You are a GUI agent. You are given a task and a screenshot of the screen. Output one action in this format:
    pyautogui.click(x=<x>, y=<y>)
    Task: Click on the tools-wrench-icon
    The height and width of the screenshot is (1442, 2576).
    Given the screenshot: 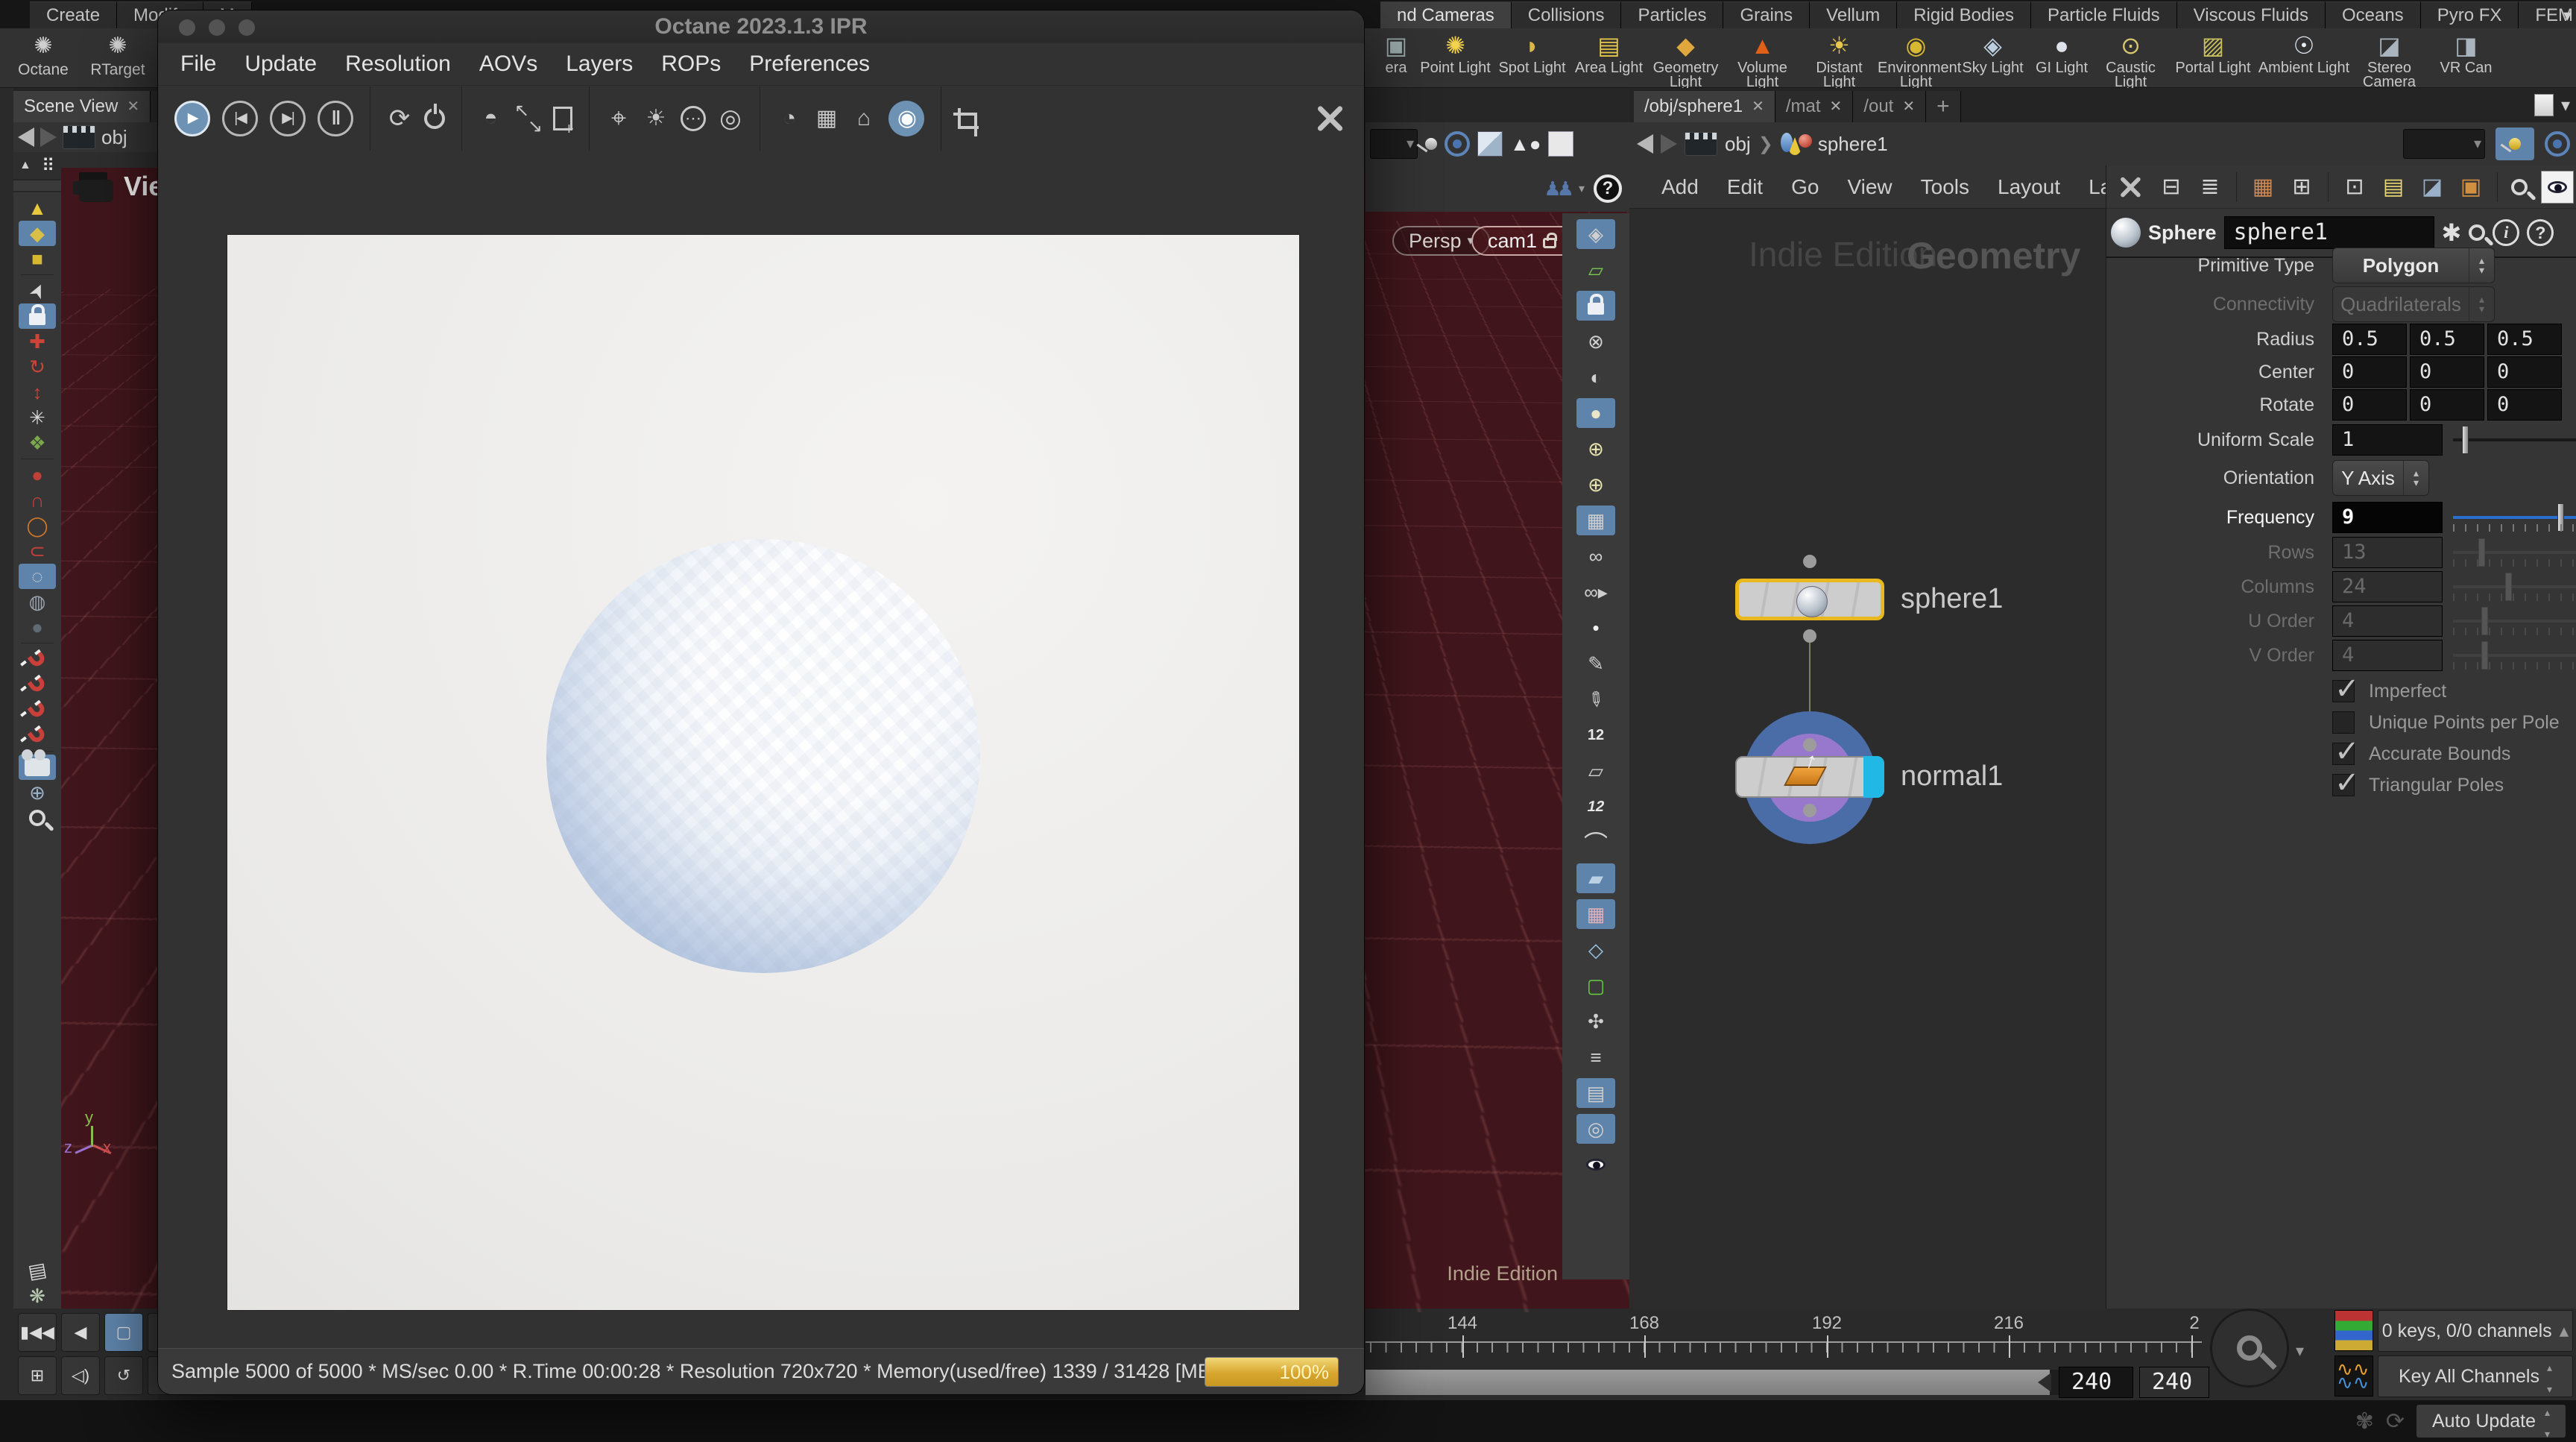 What is the action you would take?
    pyautogui.click(x=2130, y=187)
    